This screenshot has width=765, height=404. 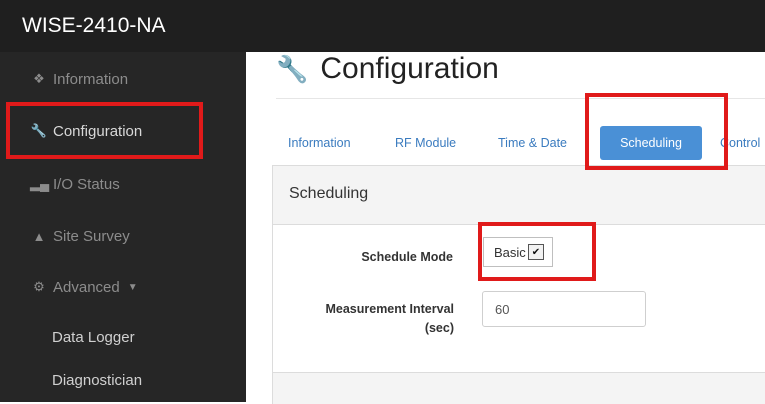 I want to click on measurement-interval-label-line1: Measurement Interval, so click(x=389, y=309).